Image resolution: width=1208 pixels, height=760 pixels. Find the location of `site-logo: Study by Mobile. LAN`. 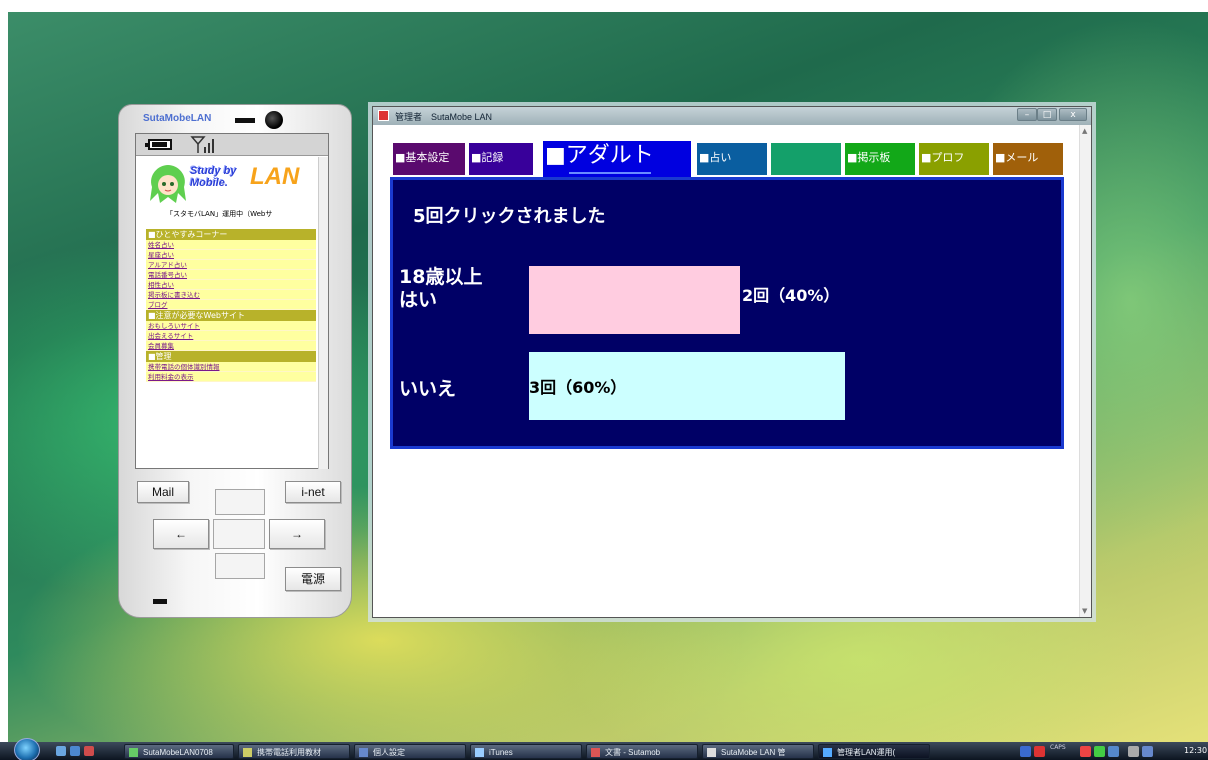

site-logo: Study by Mobile. LAN is located at coordinates (227, 185).